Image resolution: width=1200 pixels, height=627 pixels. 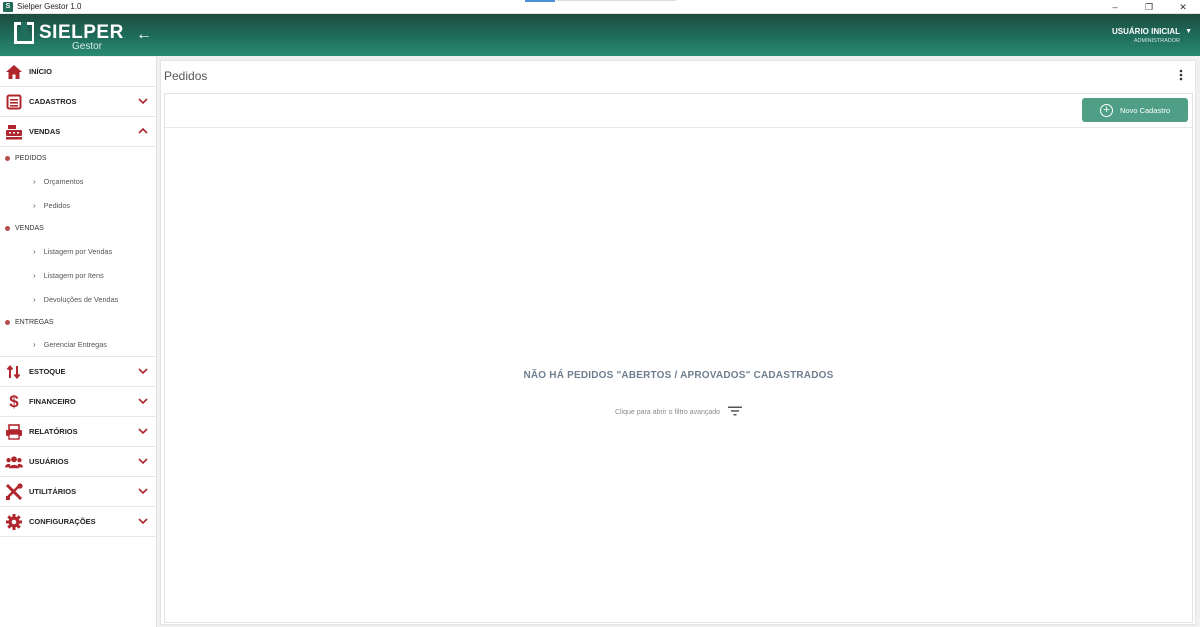 I want to click on sidebar-item-label: VENDAS, so click(x=45, y=131).